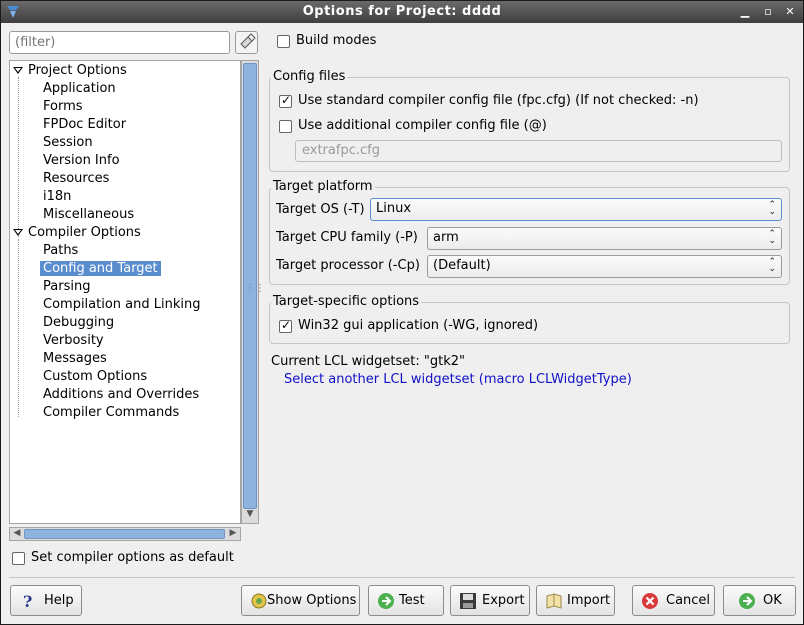  Describe the element at coordinates (18, 558) in the screenshot. I see `set-default-checkbox` at that location.